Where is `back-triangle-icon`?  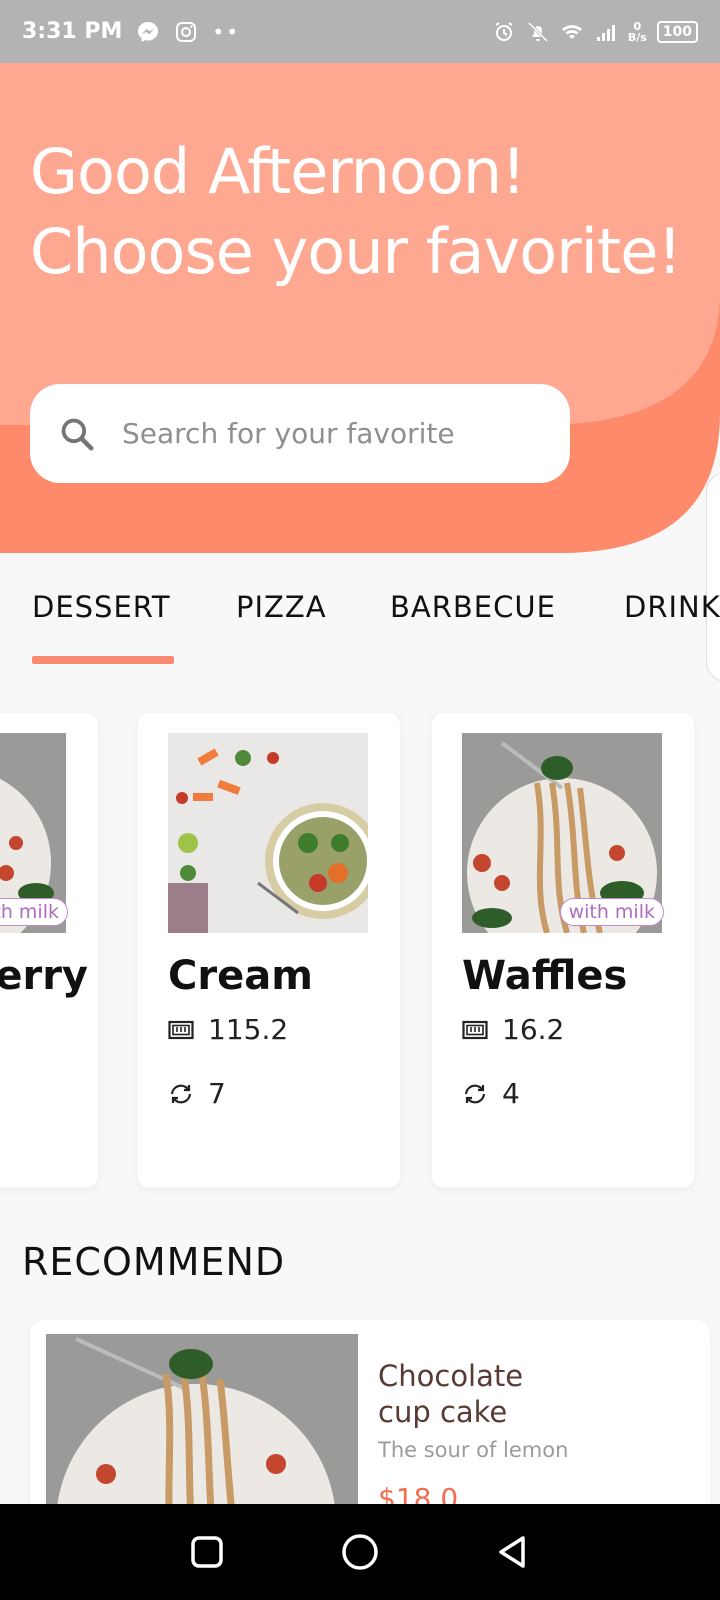
back-triangle-icon is located at coordinates (512, 1552).